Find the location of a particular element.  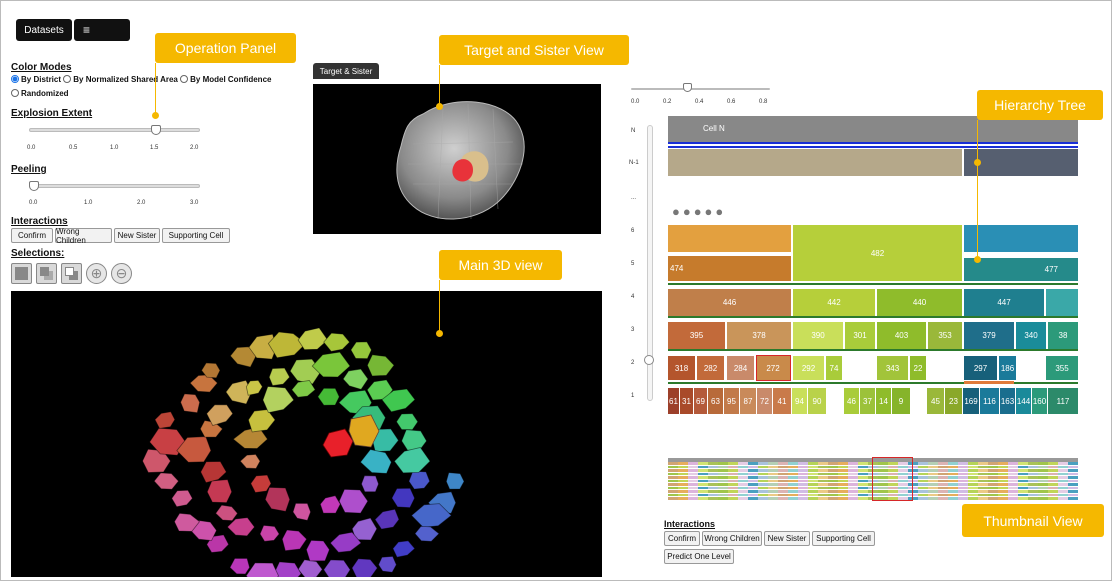

tree-node-l3: 38 is located at coordinates (1063, 335).